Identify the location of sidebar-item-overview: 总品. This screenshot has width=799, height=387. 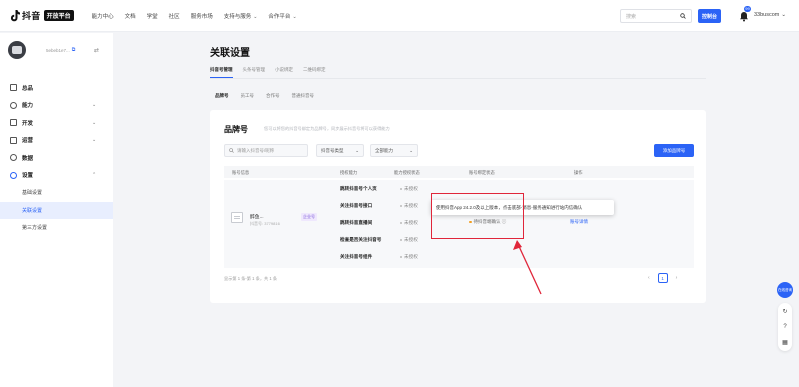
(56, 88).